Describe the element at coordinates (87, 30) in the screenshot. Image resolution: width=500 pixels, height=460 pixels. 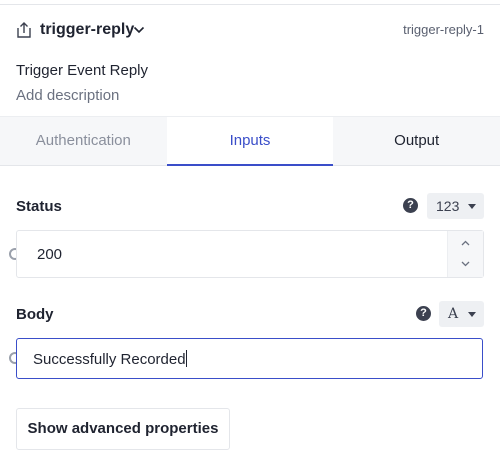
I see `step-name: trigger-reply` at that location.